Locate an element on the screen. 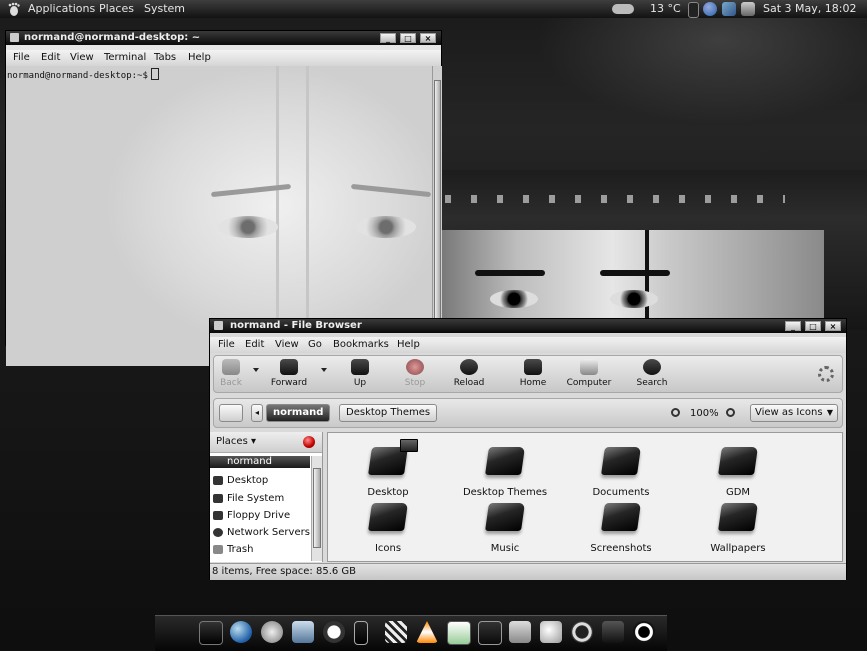  menu-terminal: Terminal is located at coordinates (125, 58).